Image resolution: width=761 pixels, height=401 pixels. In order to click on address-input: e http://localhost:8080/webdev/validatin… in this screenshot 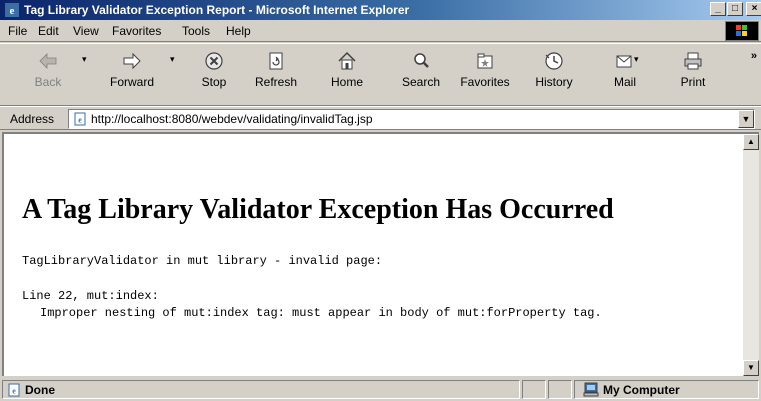, I will do `click(411, 119)`.